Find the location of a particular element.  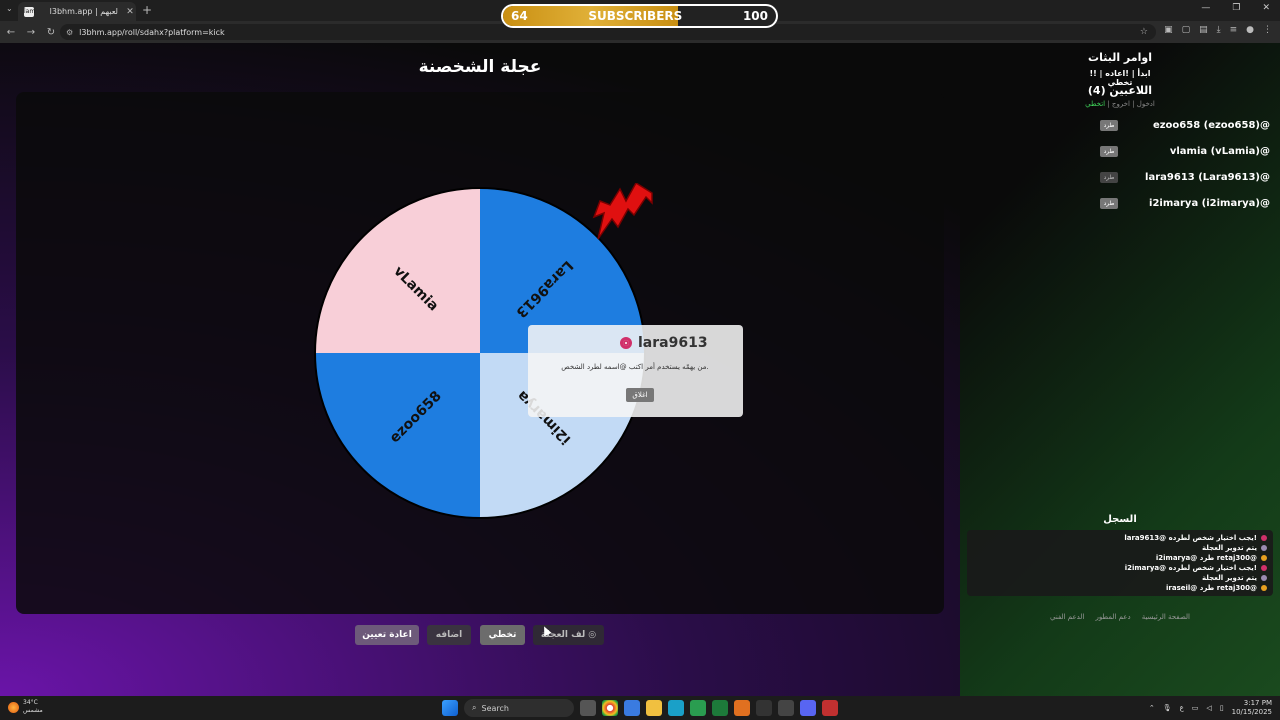

weather-desc: مشمس is located at coordinates (33, 710).